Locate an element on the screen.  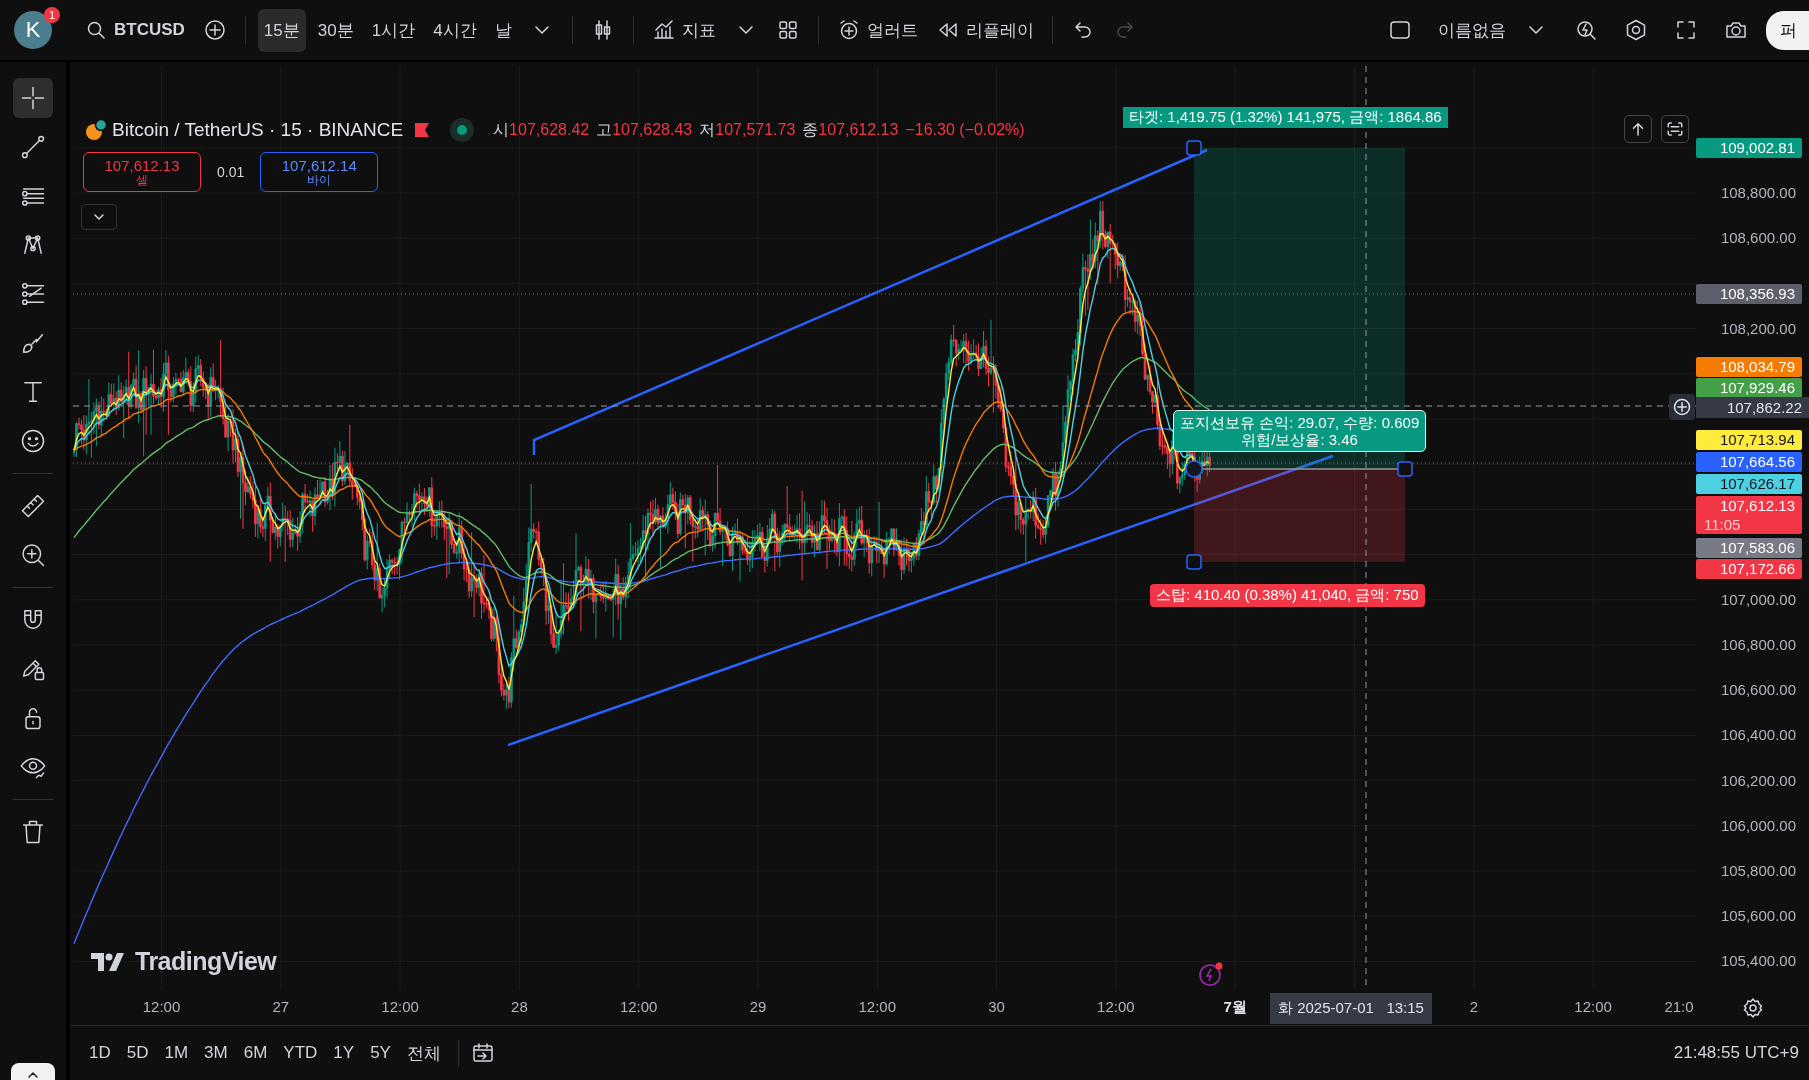
ohlc-value: 고107,628.43 is located at coordinates (644, 129).